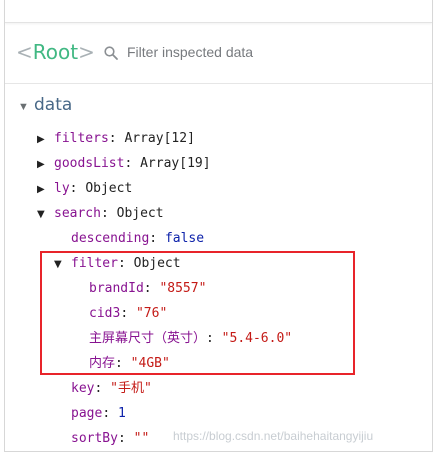 Image resolution: width=437 pixels, height=455 pixels. What do you see at coordinates (81, 138) in the screenshot?
I see `property-key: filters` at bounding box center [81, 138].